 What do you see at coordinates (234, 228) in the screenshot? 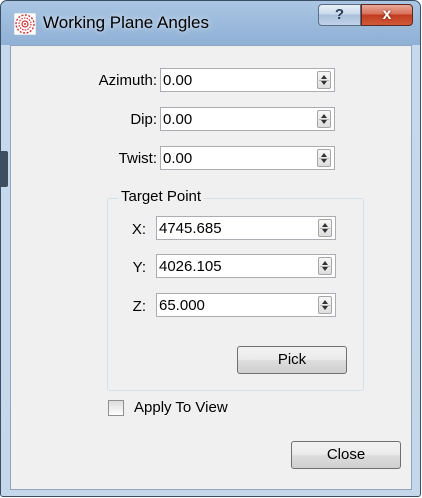
I see `x-input` at bounding box center [234, 228].